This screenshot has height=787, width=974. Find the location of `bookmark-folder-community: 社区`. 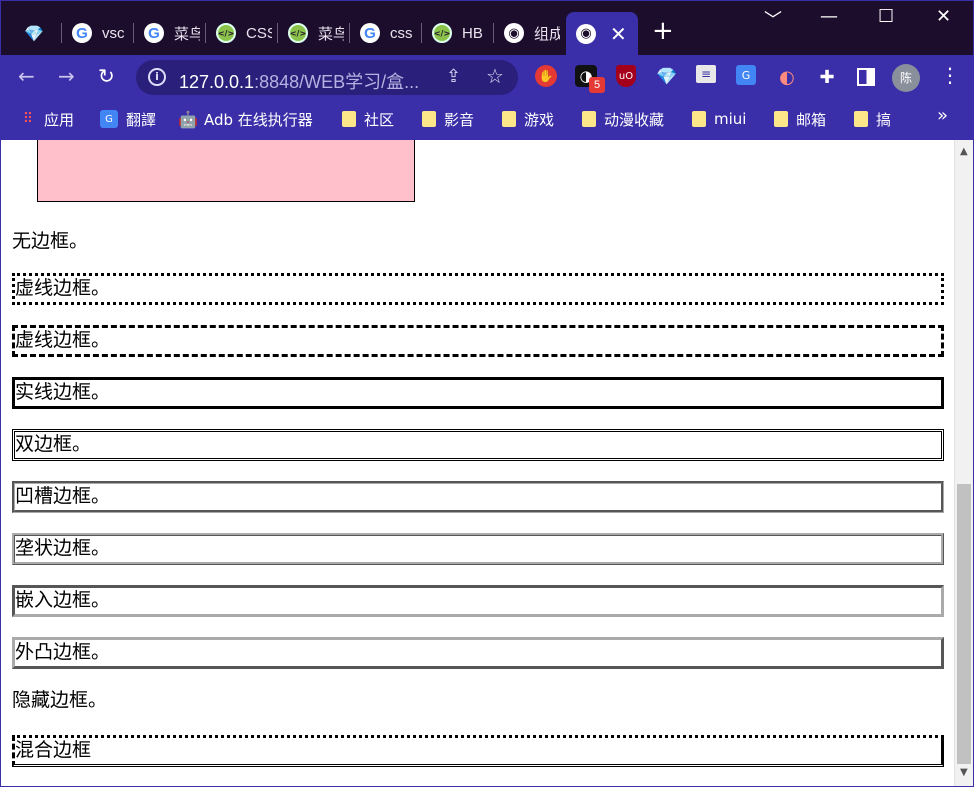

bookmark-folder-community: 社区 is located at coordinates (368, 119).